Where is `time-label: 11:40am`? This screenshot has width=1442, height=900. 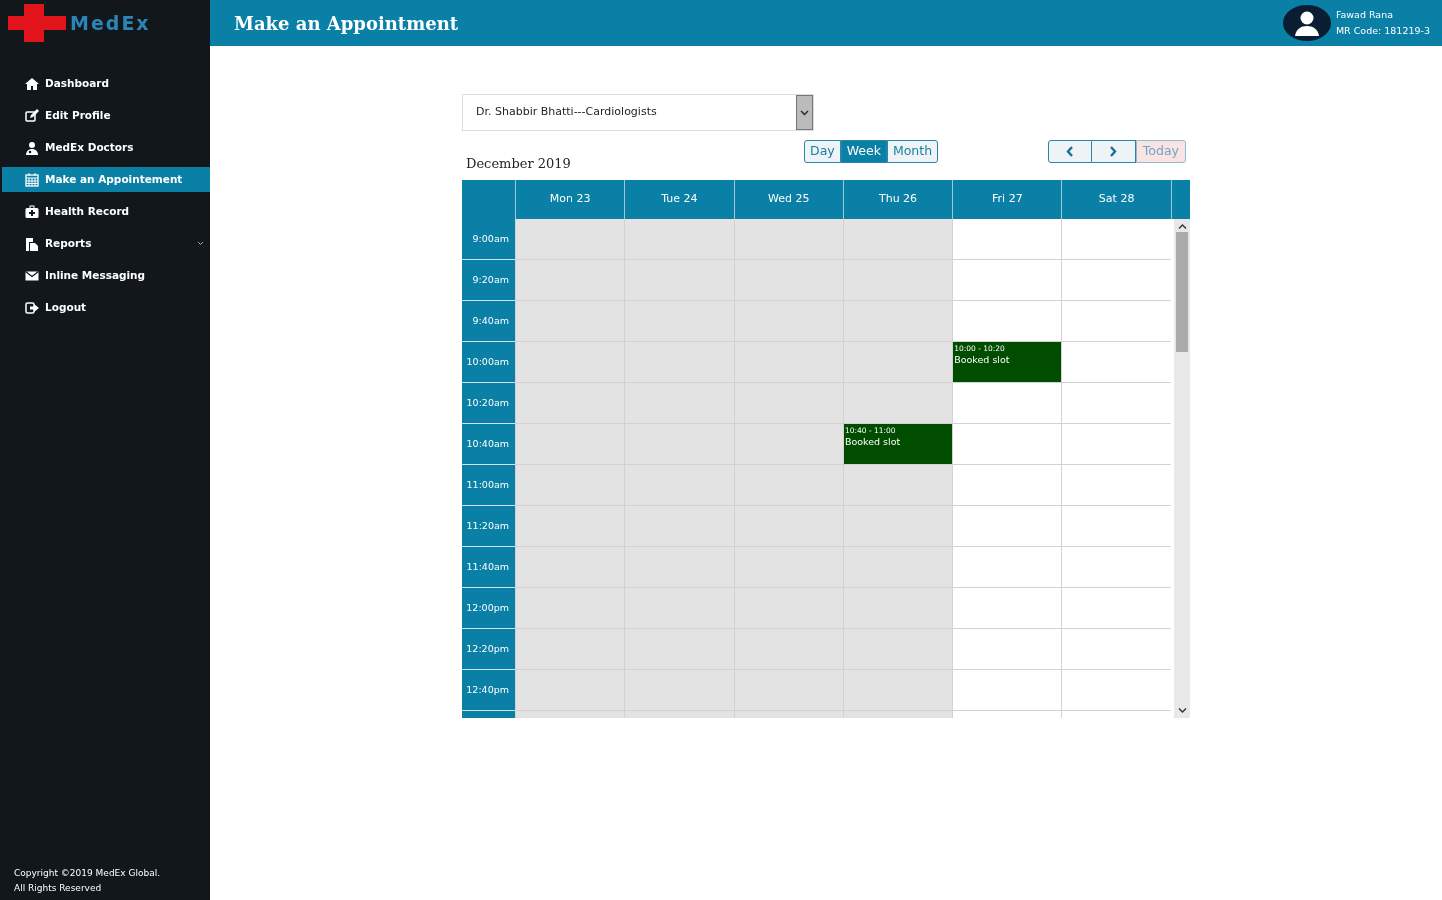 time-label: 11:40am is located at coordinates (488, 567).